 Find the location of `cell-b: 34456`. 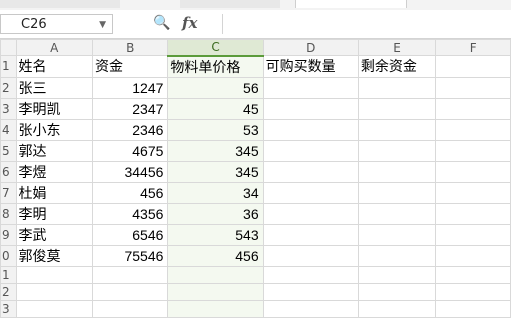

cell-b: 34456 is located at coordinates (130, 171).